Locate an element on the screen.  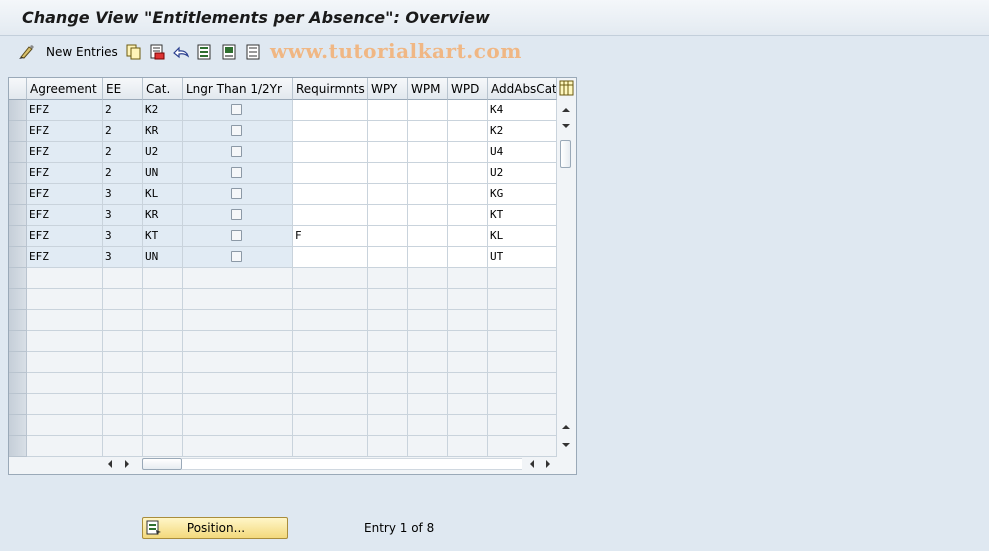
column-header-requirements: Requirmnts is located at coordinates (330, 89).